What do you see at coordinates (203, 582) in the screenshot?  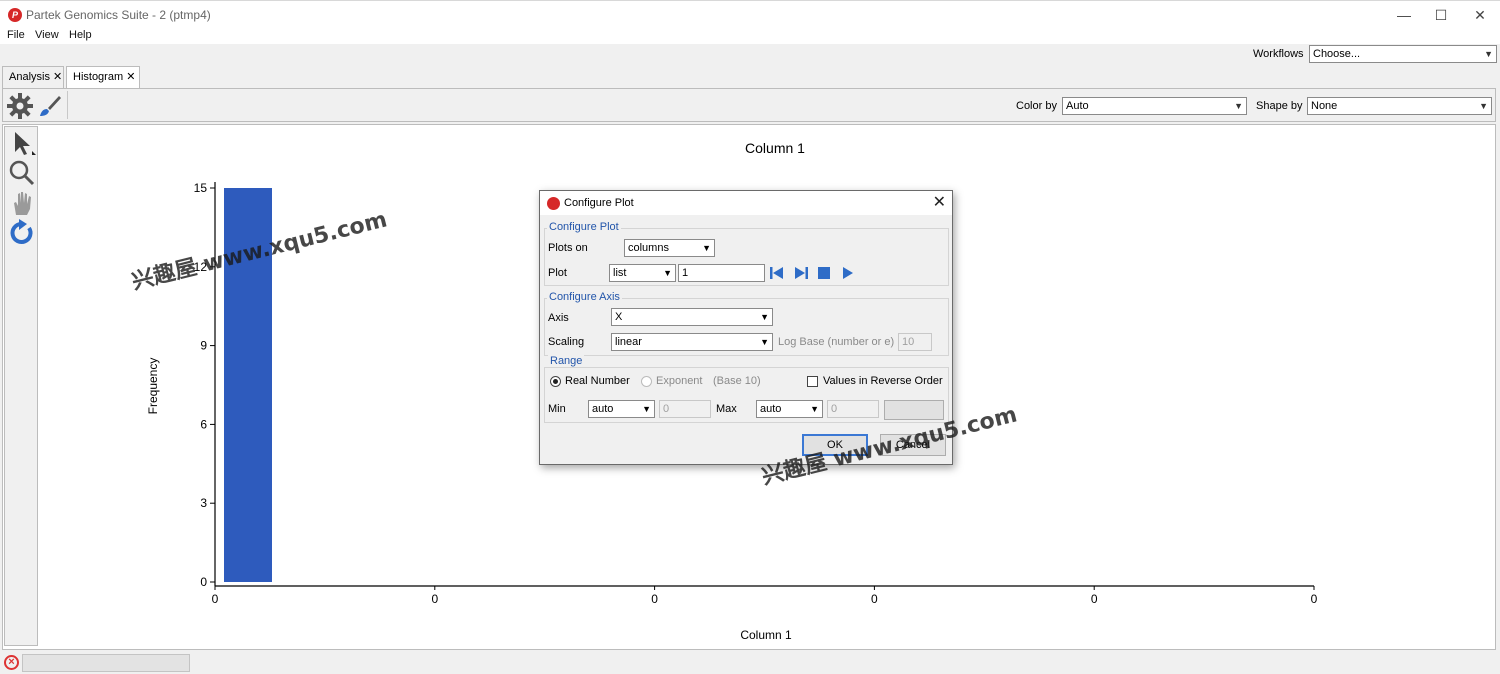 I see `y-tick-label: 0` at bounding box center [203, 582].